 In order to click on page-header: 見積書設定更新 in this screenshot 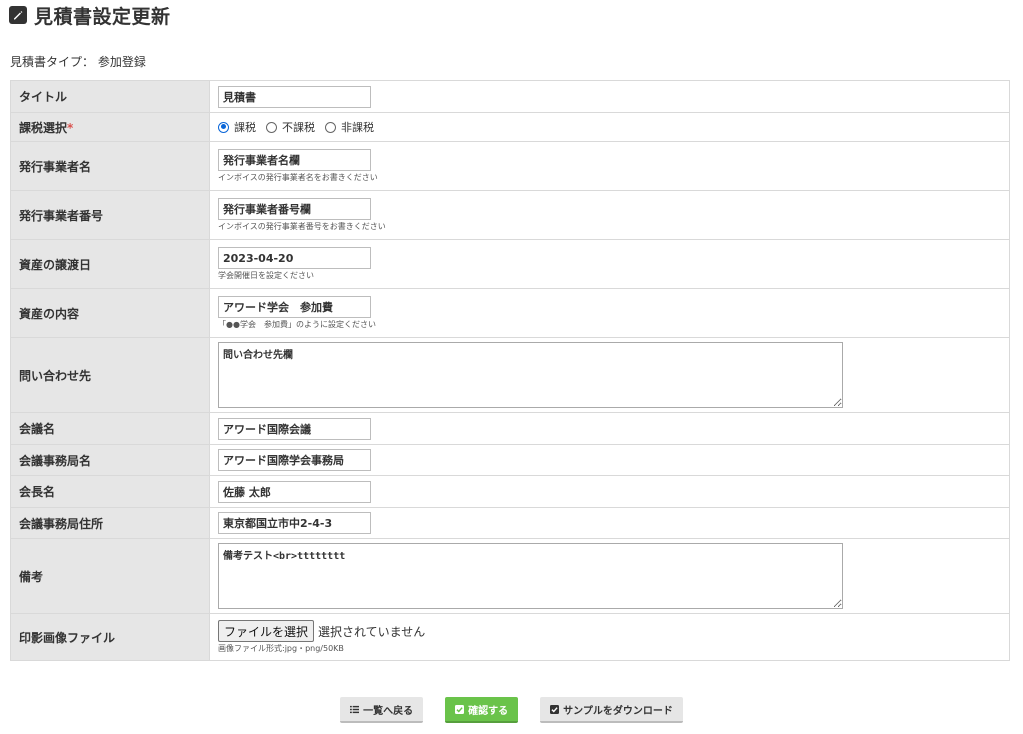, I will do `click(90, 15)`.